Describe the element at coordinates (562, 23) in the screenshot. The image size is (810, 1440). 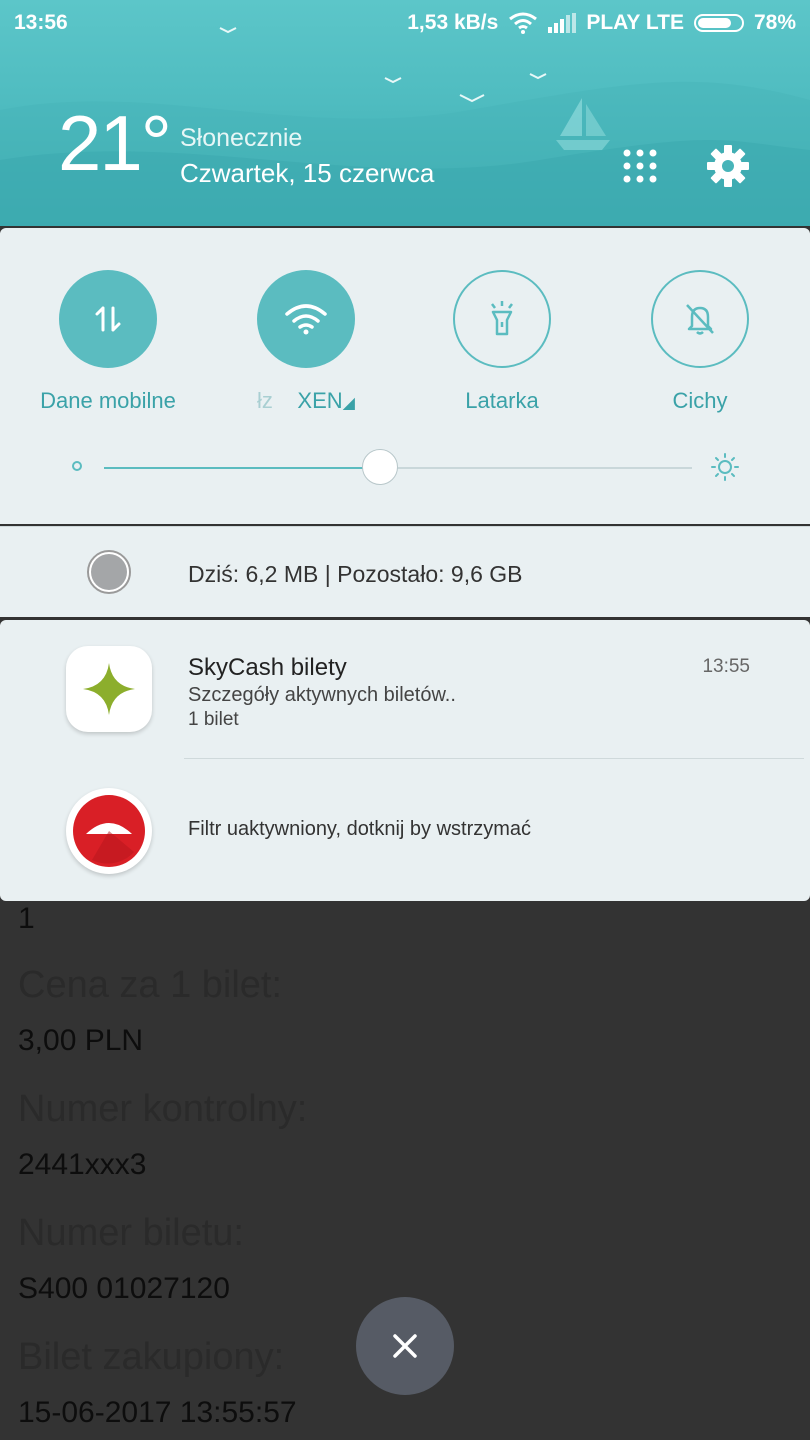
I see `signal-icon` at that location.